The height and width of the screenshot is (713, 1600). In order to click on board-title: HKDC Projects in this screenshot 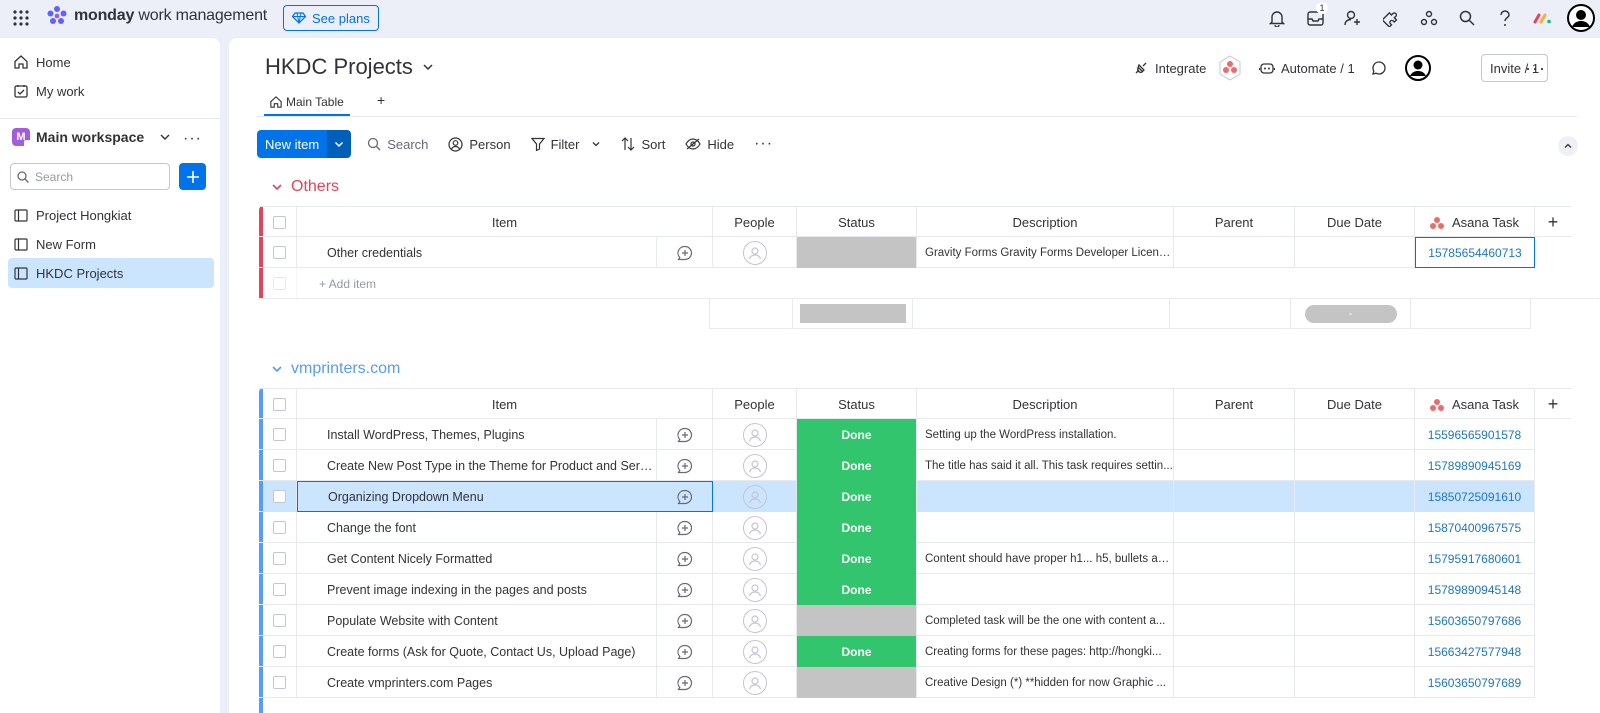, I will do `click(350, 67)`.